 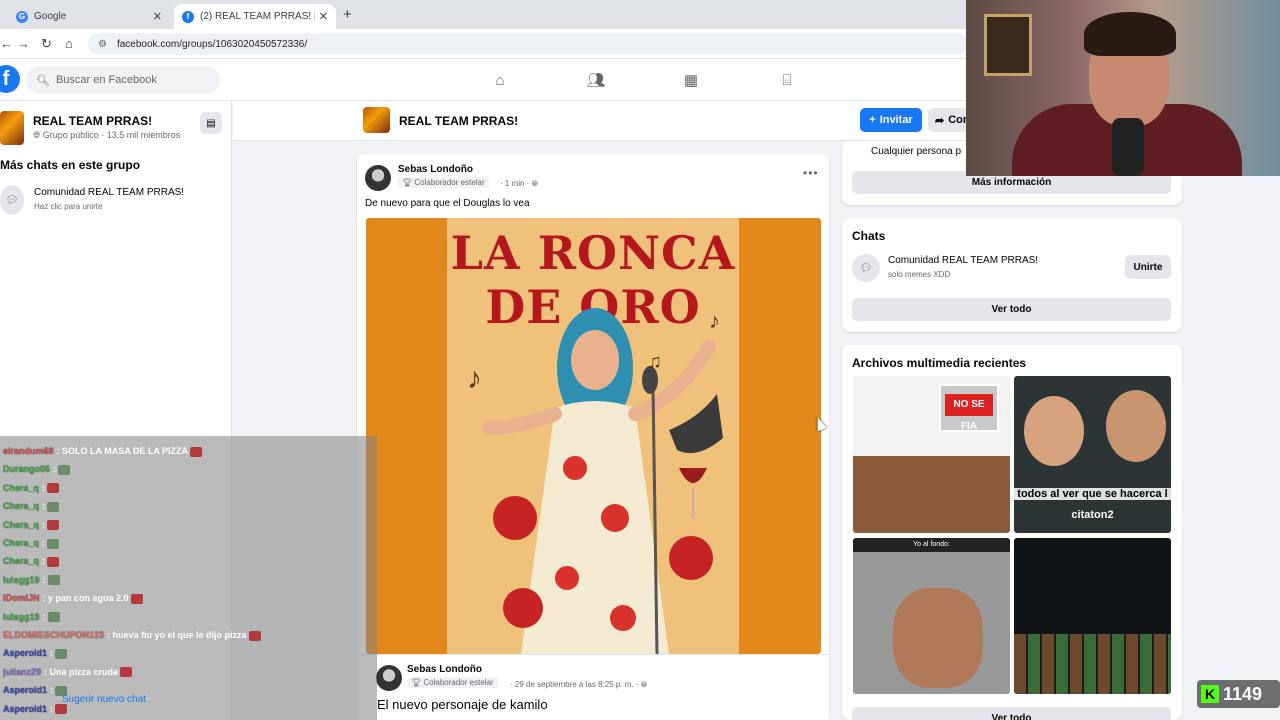 I want to click on video-nav-icon: ▦, so click(x=691, y=80).